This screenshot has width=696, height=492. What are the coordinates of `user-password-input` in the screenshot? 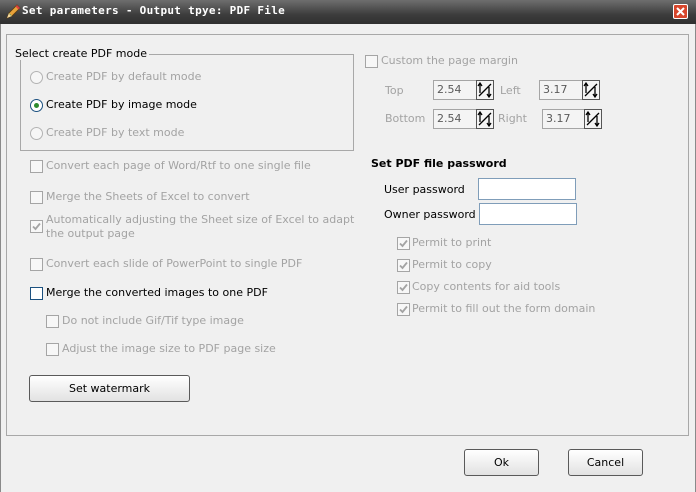 It's located at (527, 189).